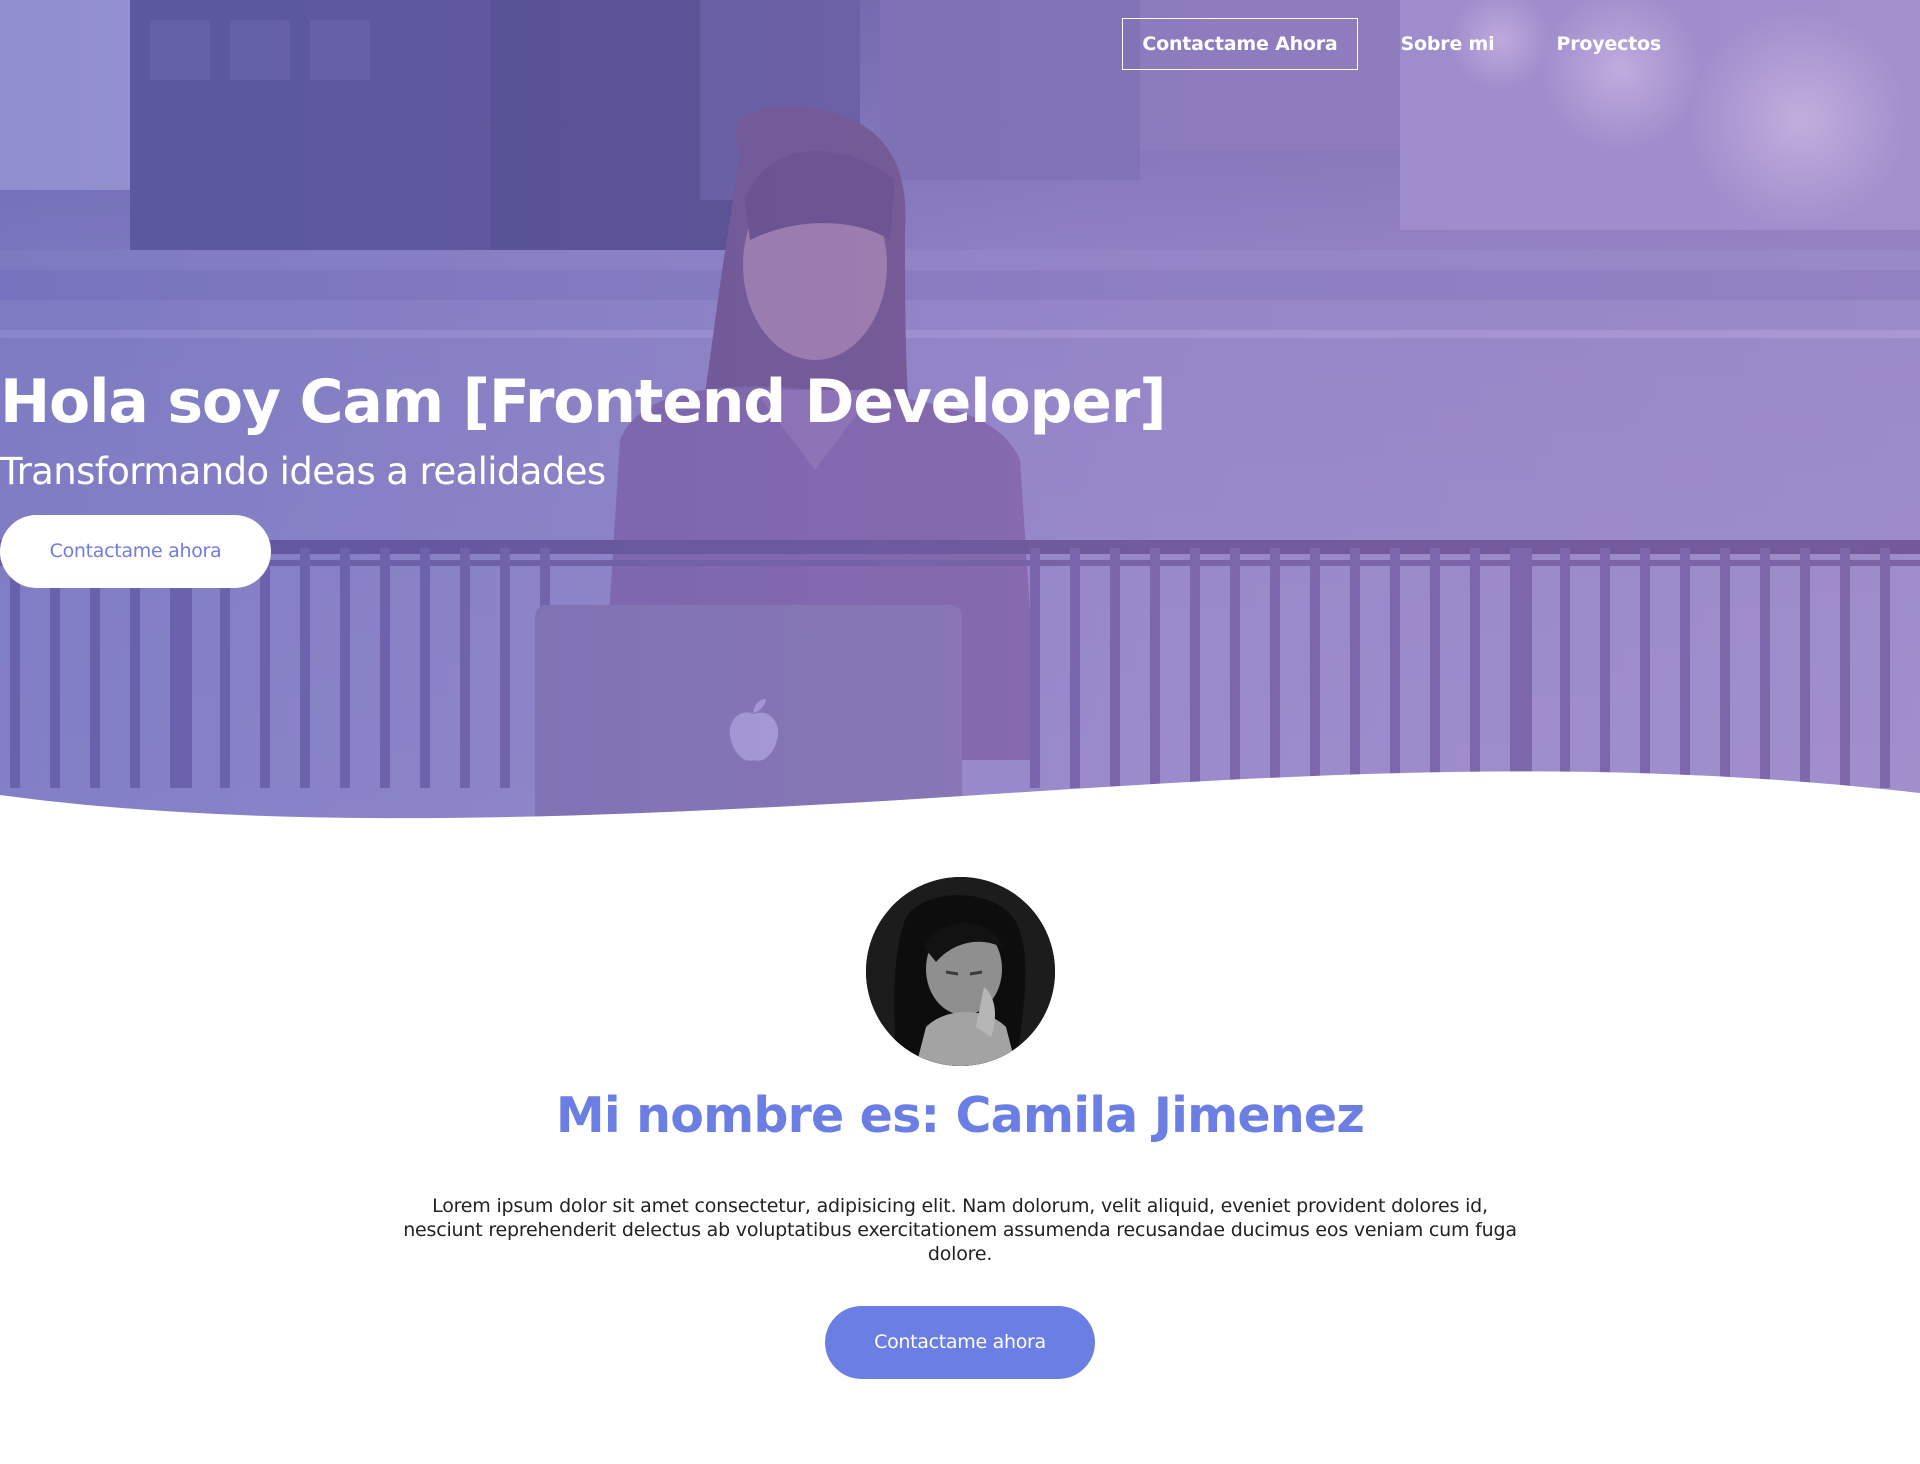 The image size is (1920, 1464). I want to click on avatar-image, so click(960, 971).